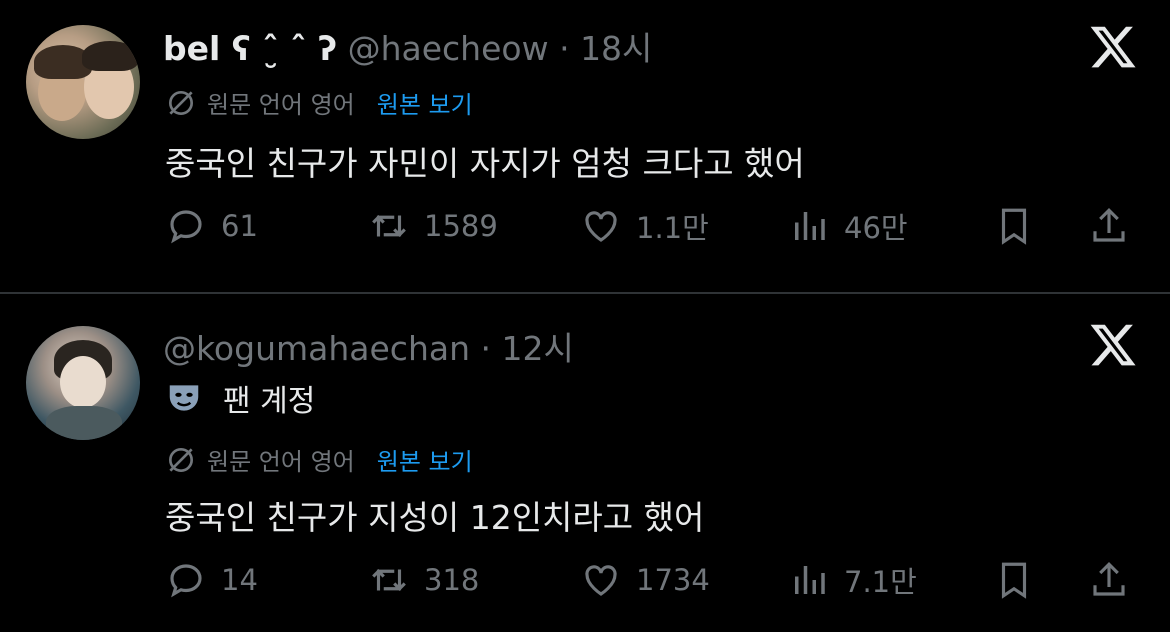  I want to click on fan-account-label: 팬 계정, so click(240, 398).